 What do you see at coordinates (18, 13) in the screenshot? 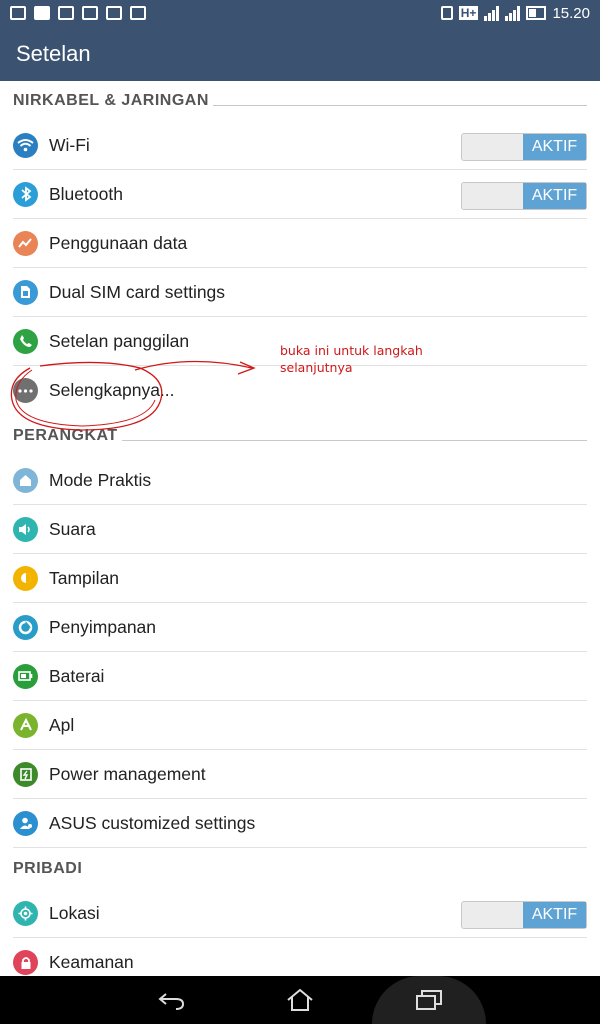
I see `notification-icon` at bounding box center [18, 13].